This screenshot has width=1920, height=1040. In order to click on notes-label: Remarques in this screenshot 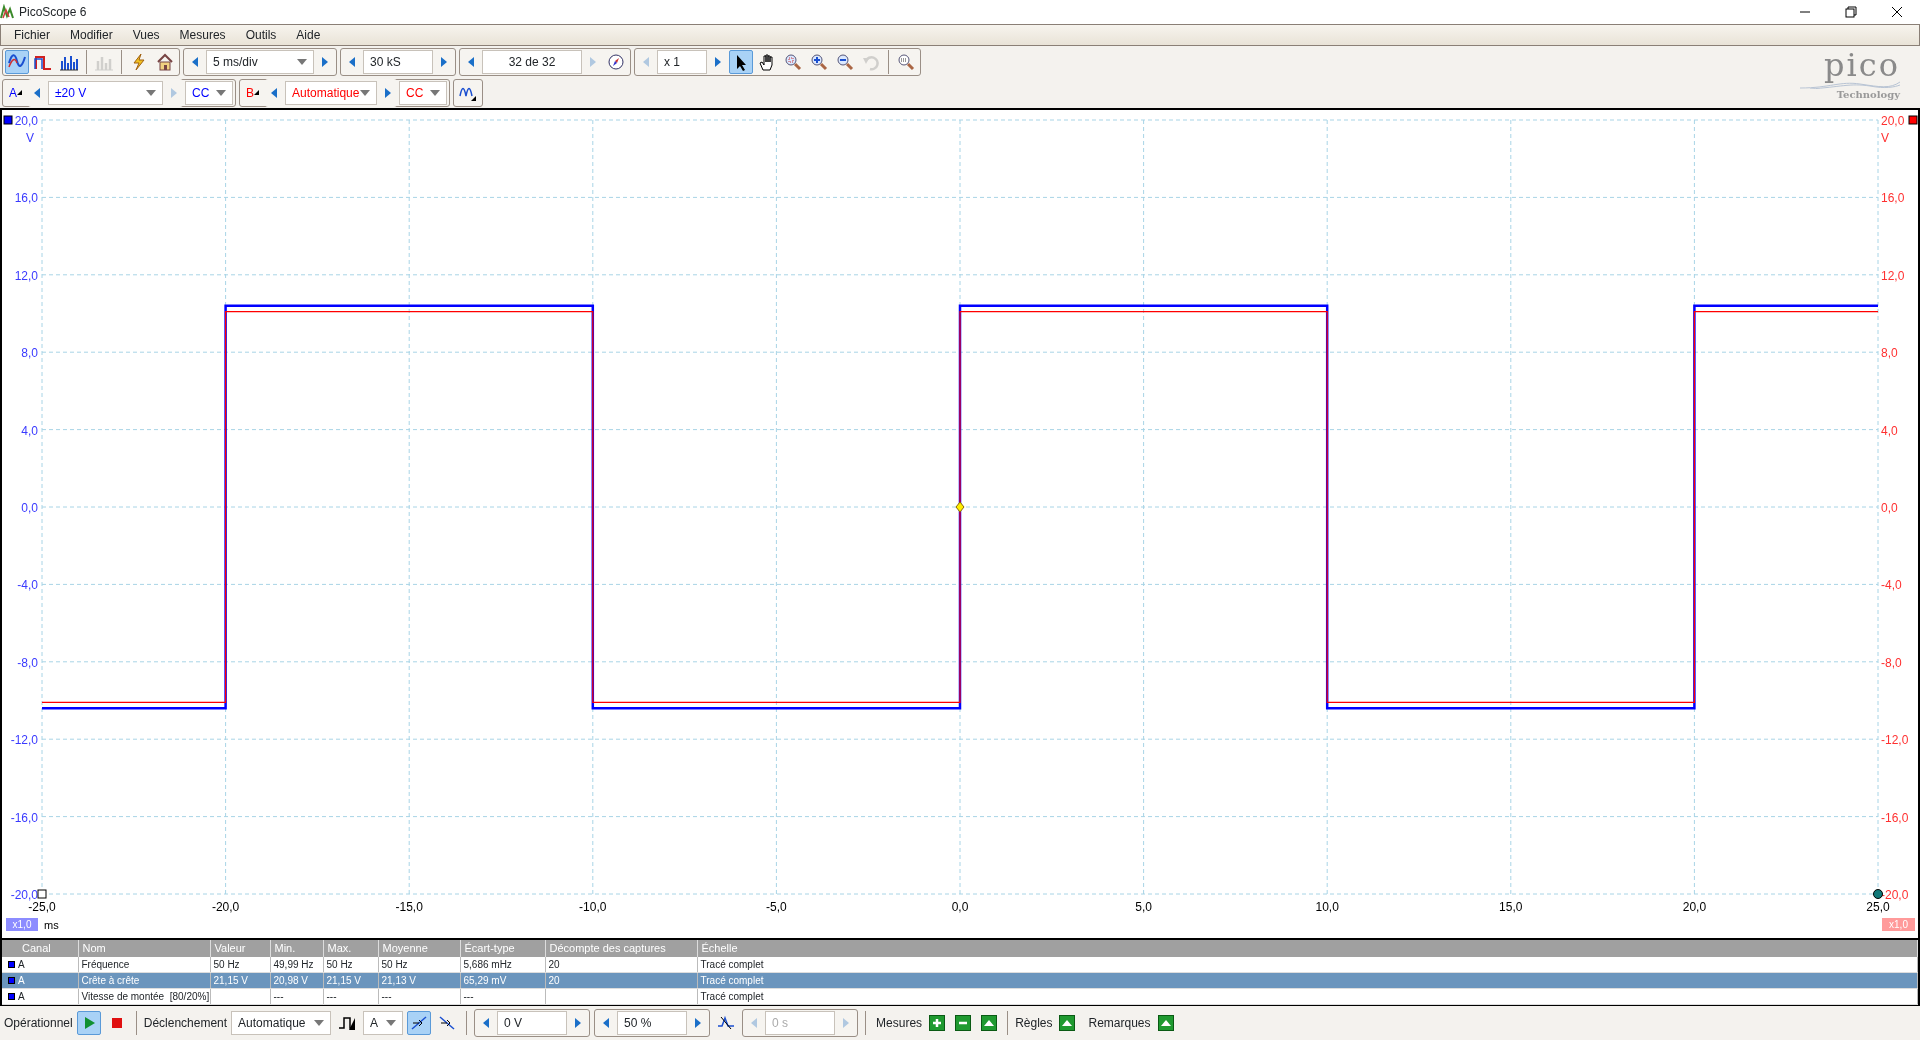, I will do `click(1119, 1023)`.